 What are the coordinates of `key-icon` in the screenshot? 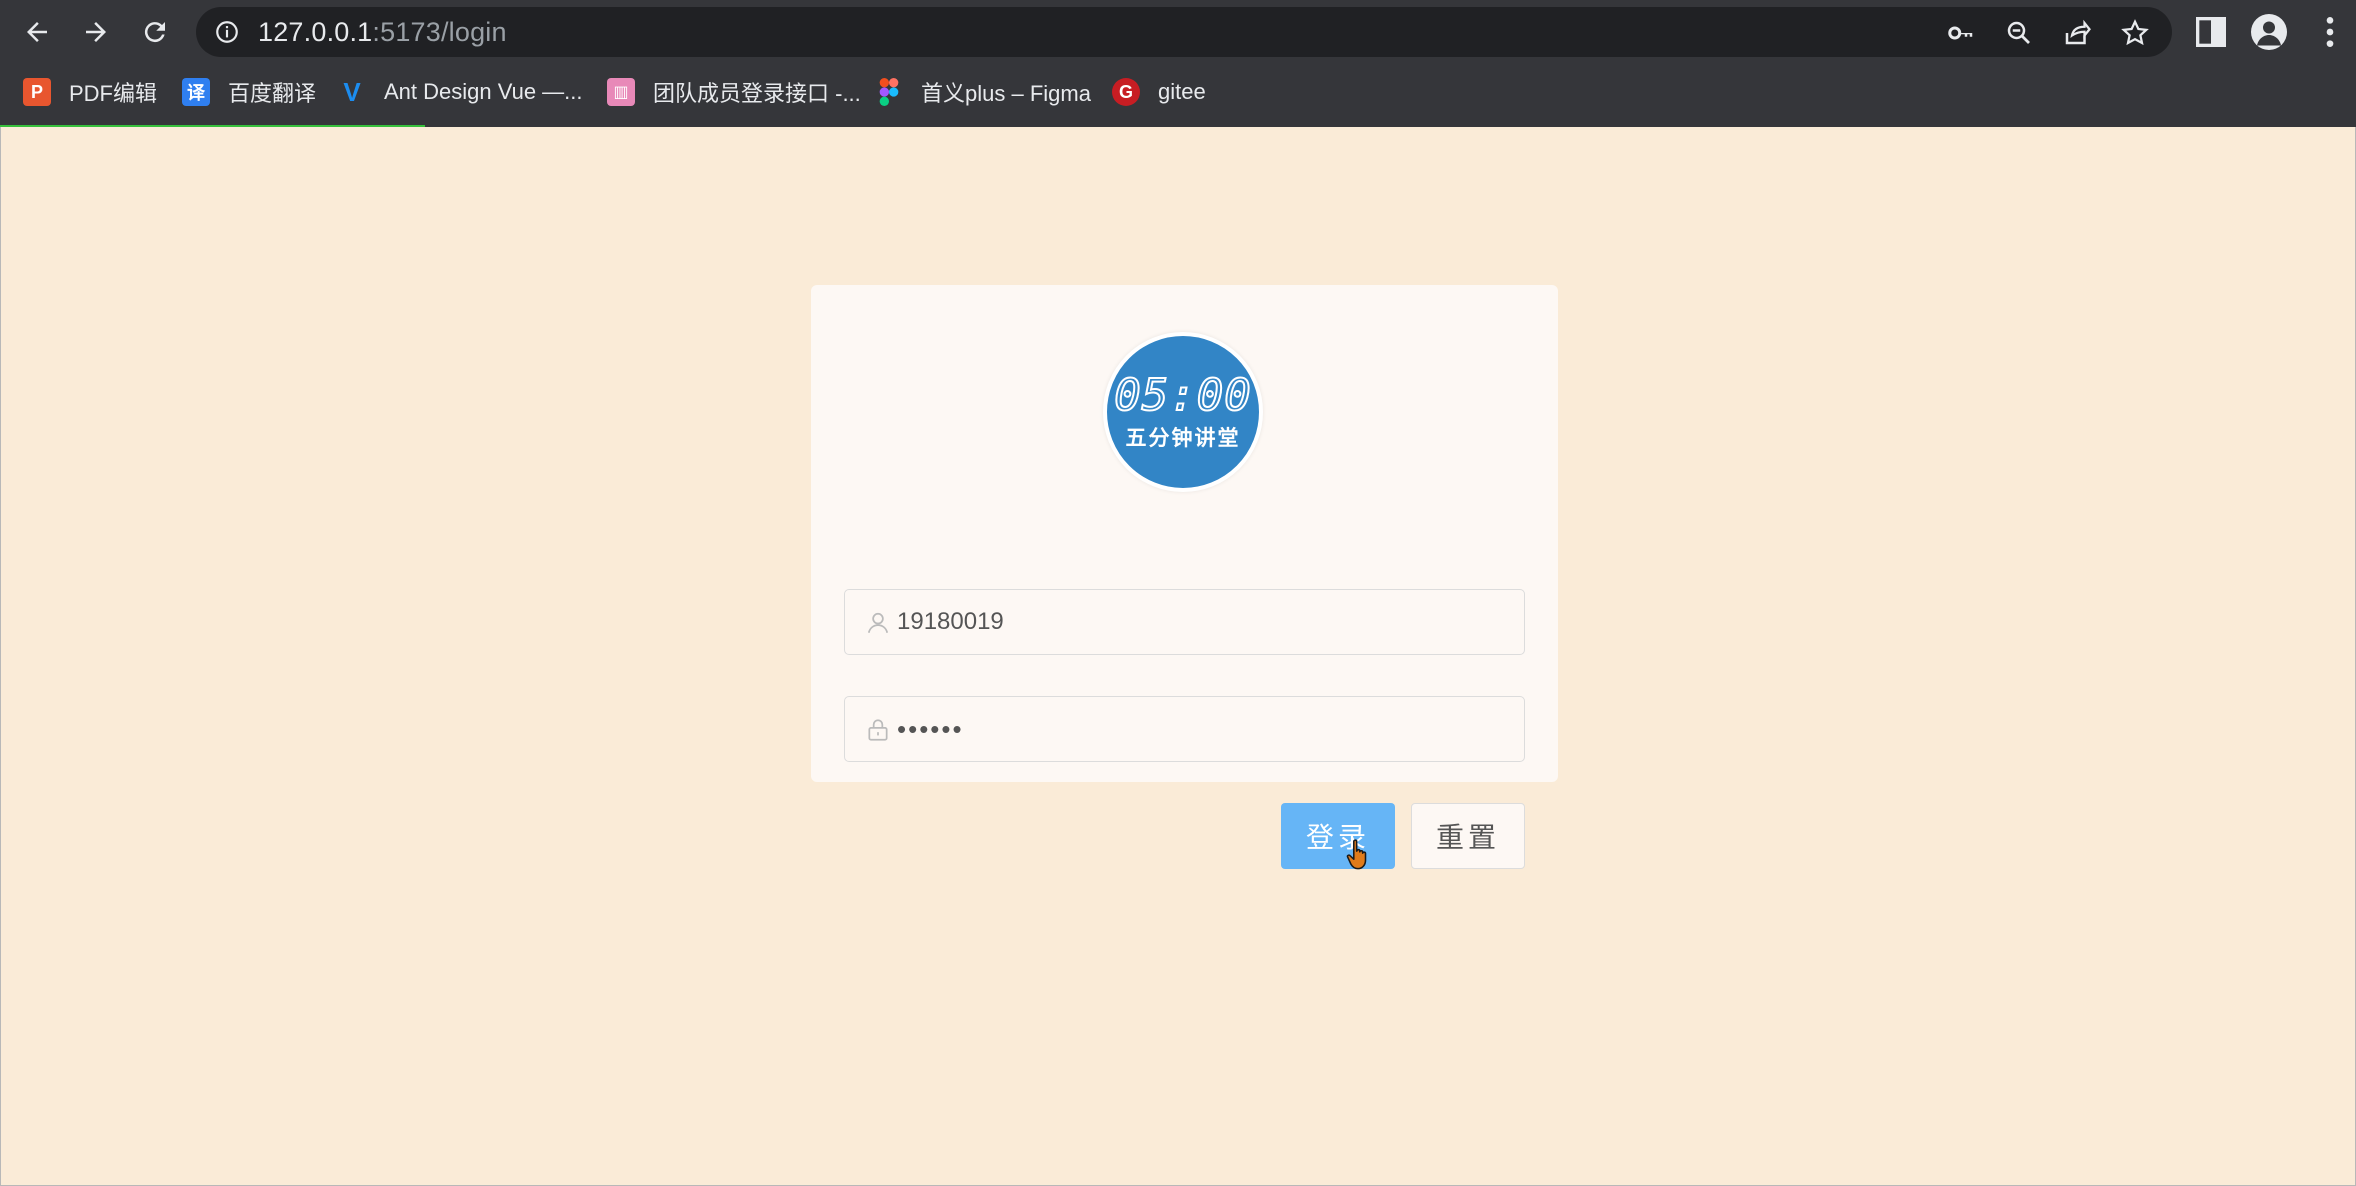 It's located at (1961, 33).